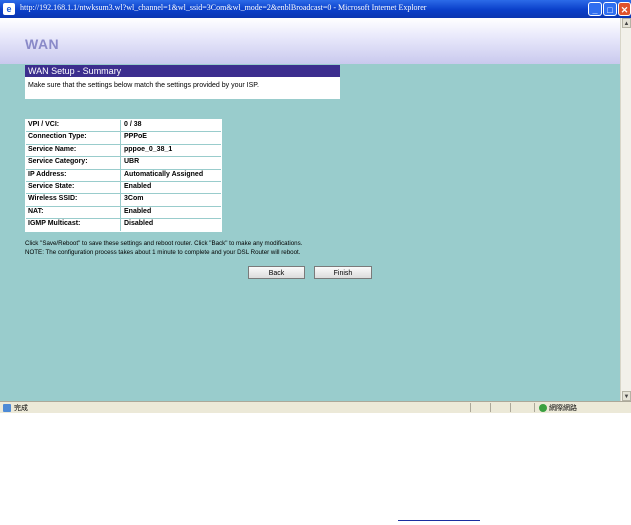 This screenshot has width=631, height=525. I want to click on setting-key: Wireless SSID:, so click(53, 199).